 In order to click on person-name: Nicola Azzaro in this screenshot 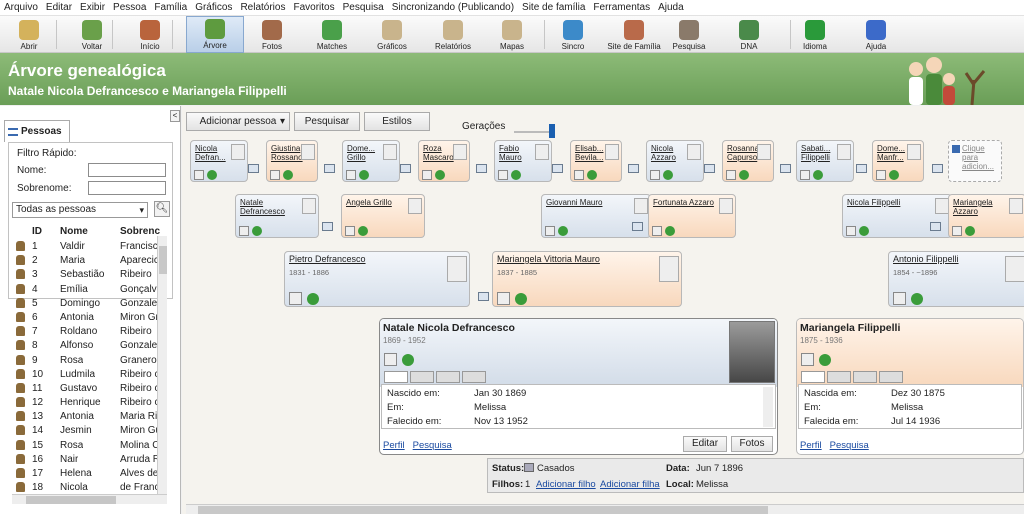, I will do `click(667, 153)`.